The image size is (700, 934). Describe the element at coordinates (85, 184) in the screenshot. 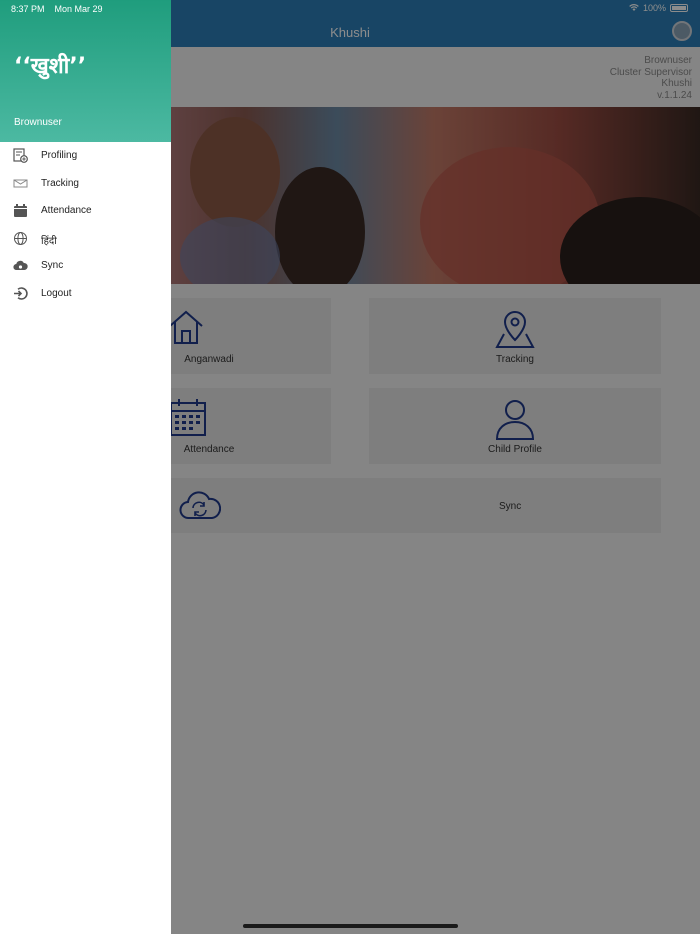

I see `menu-item-tracking: Tracking` at that location.